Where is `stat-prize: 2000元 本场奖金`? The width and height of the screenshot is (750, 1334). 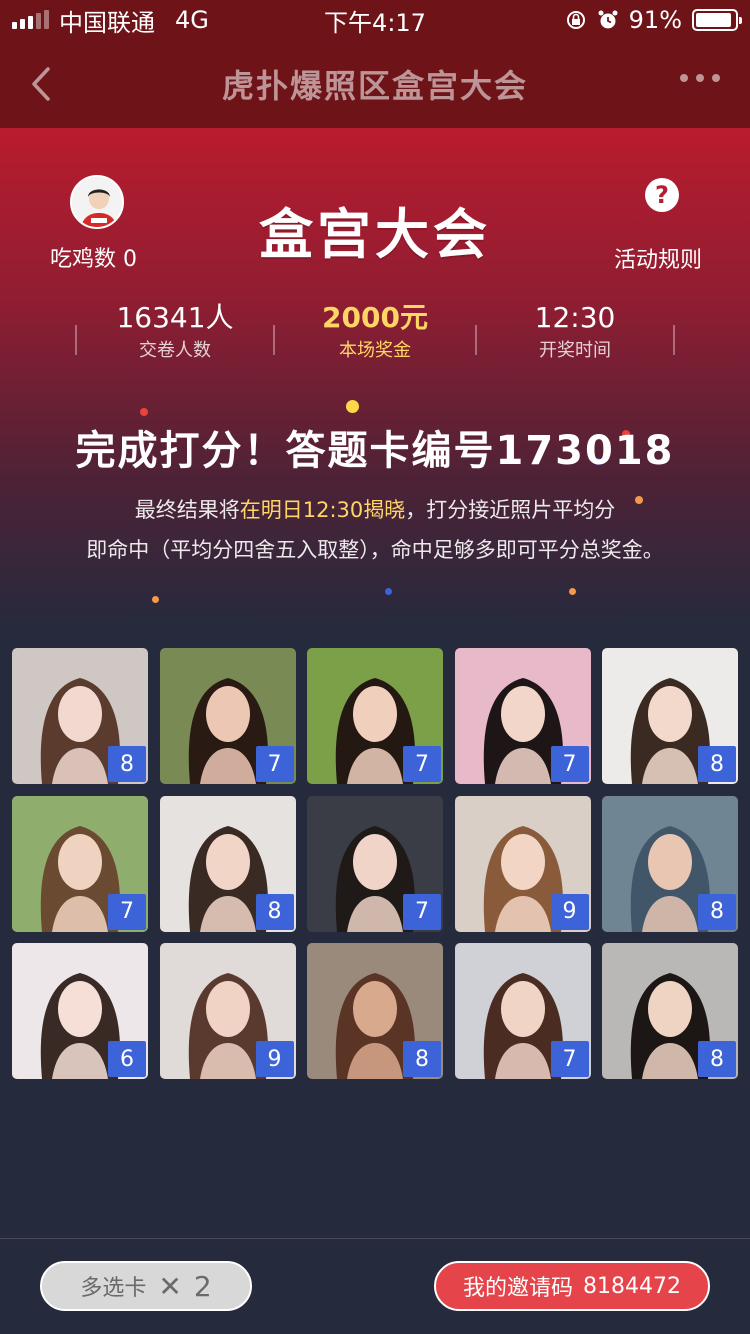
stat-prize: 2000元 本场奖金 is located at coordinates (375, 333).